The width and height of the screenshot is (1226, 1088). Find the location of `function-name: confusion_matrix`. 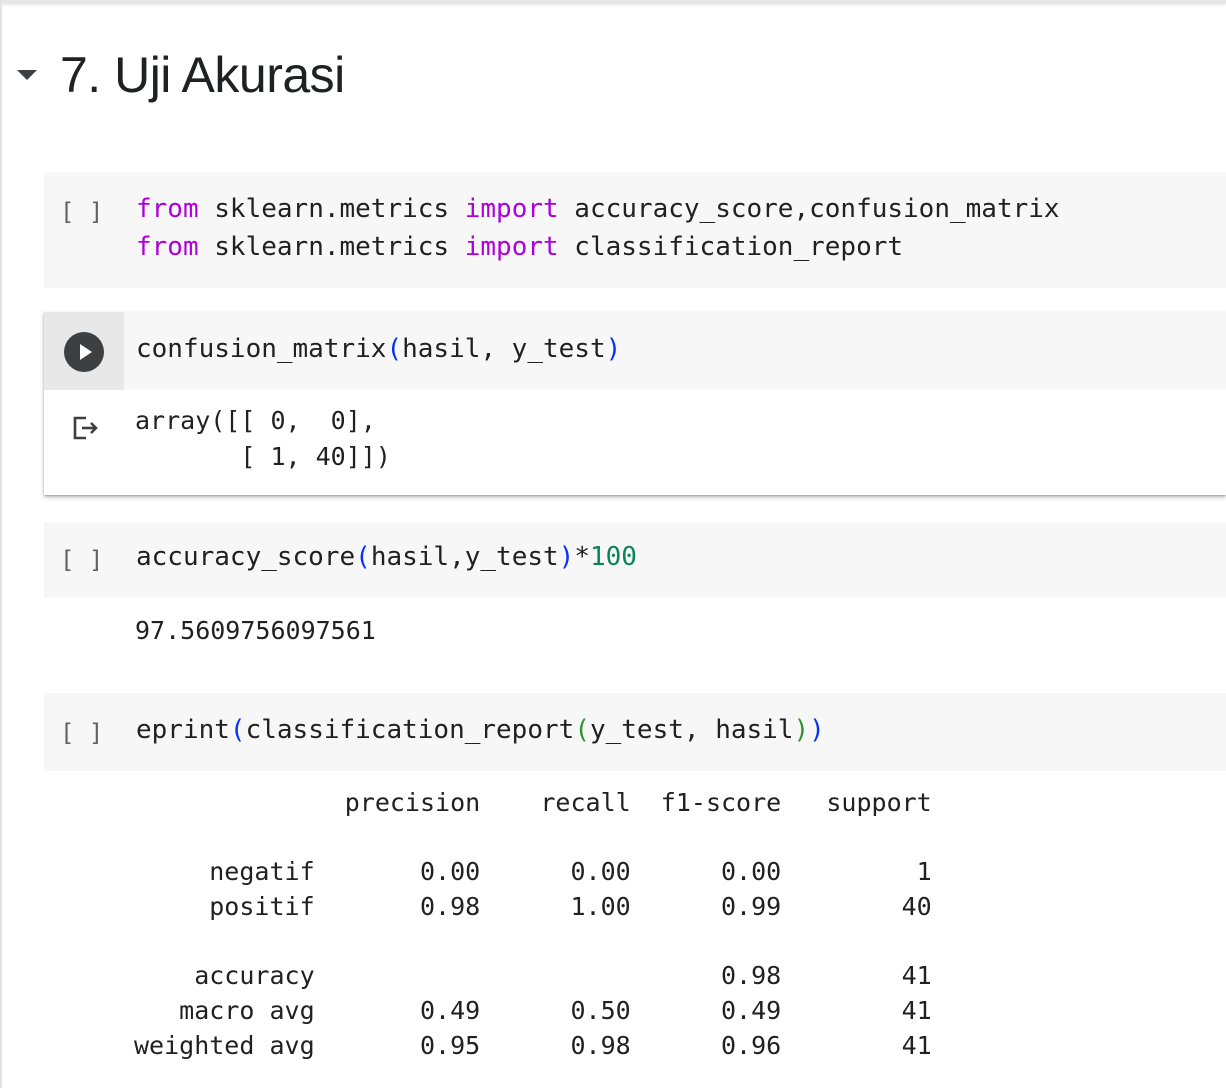

function-name: confusion_matrix is located at coordinates (261, 349).